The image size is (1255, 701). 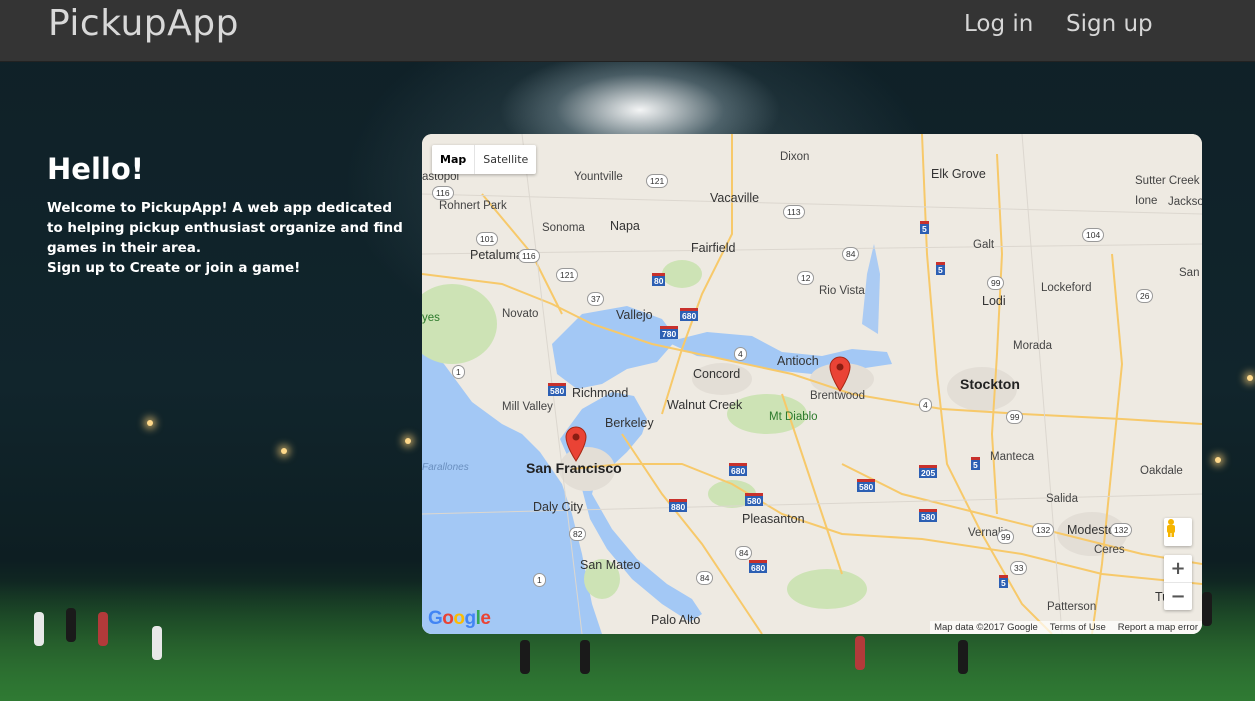 What do you see at coordinates (143, 23) in the screenshot?
I see `brand-logo: PickupApp` at bounding box center [143, 23].